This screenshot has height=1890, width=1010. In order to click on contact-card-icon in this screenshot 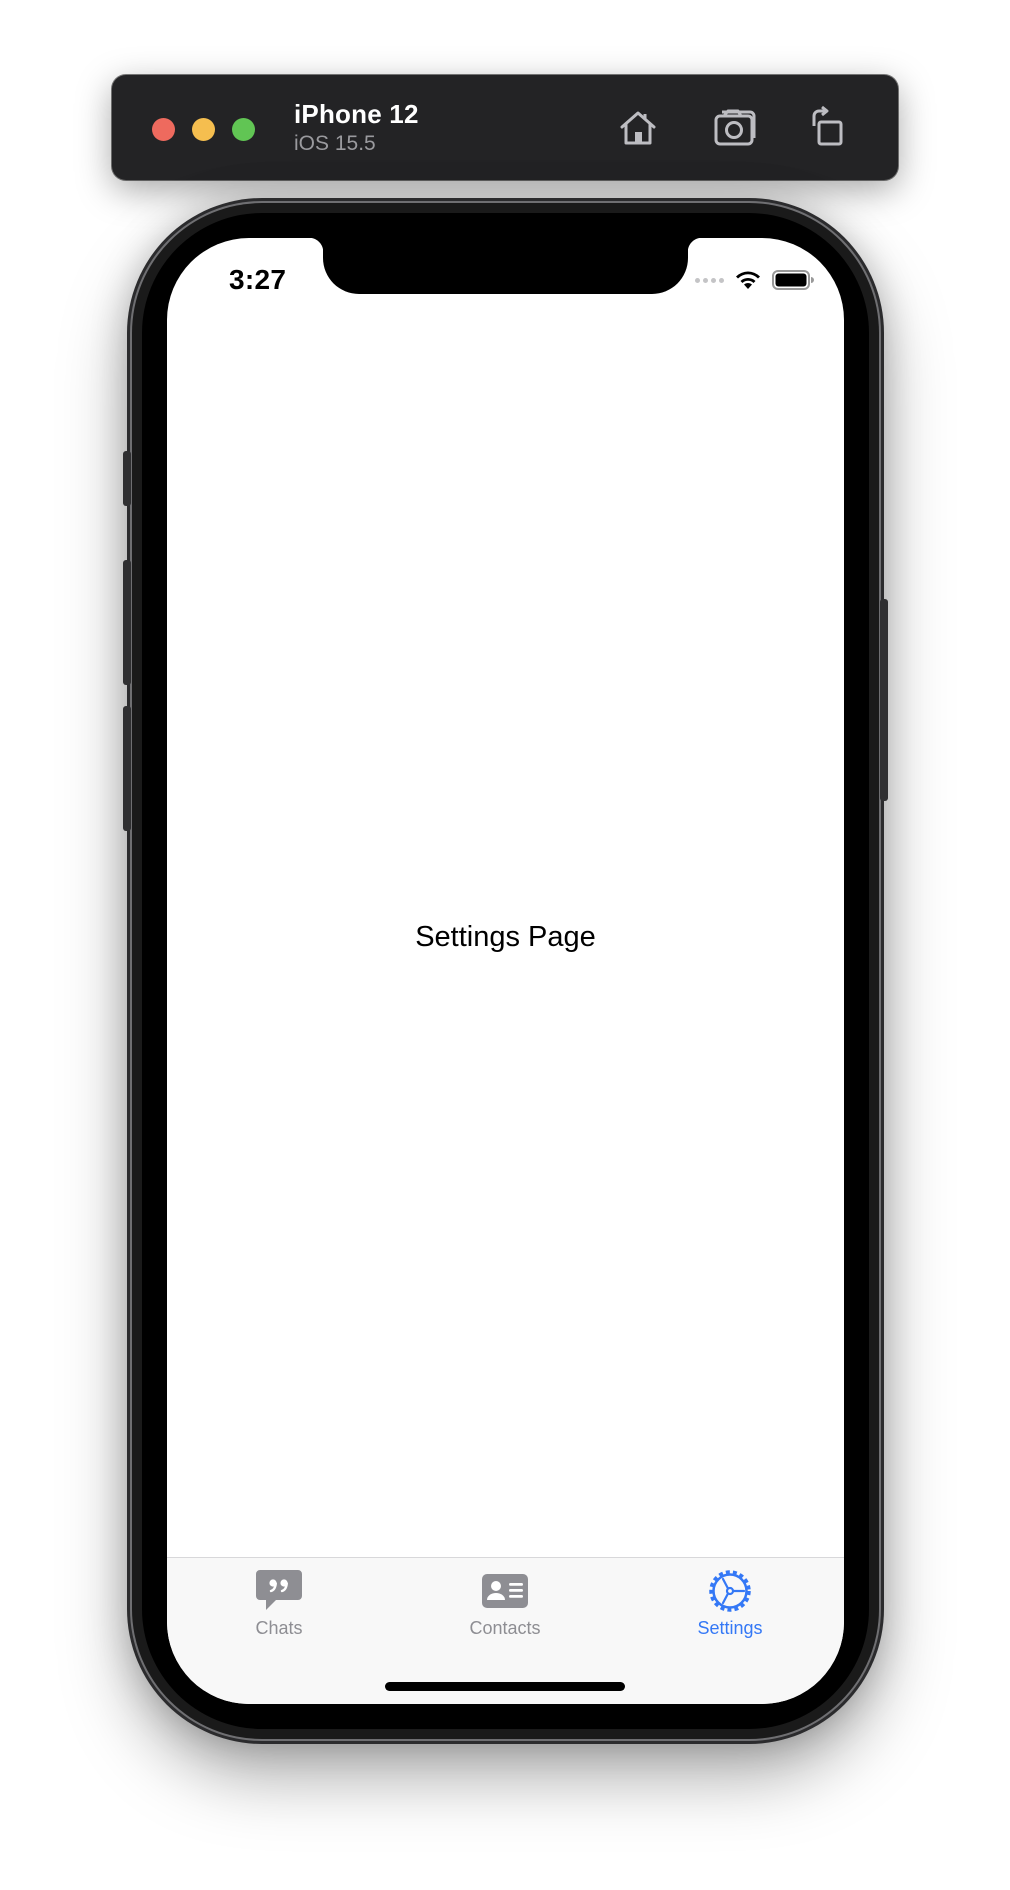, I will do `click(505, 1591)`.